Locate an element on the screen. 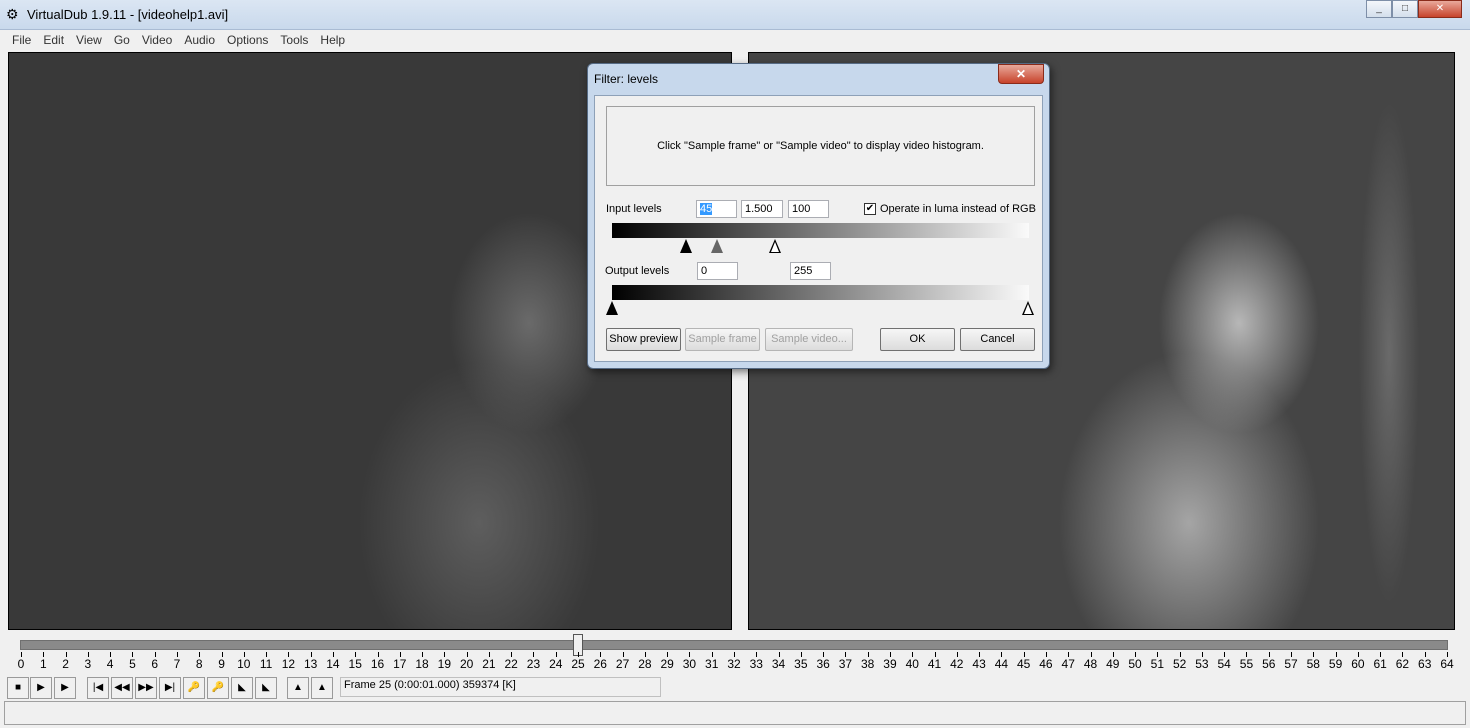 The image size is (1470, 728). stop-button: ■ is located at coordinates (18, 688).